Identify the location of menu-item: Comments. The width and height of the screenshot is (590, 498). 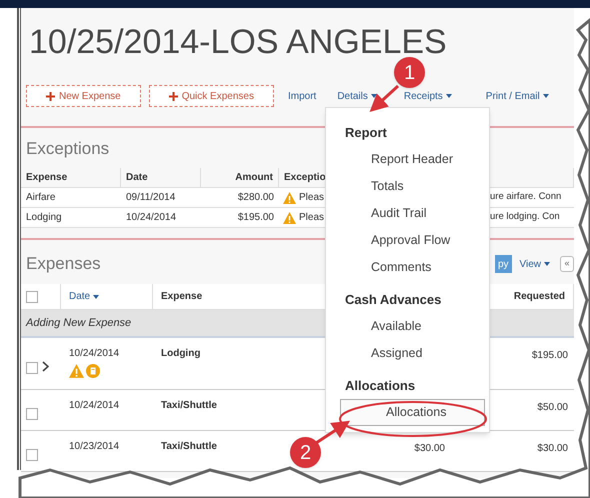
(407, 267).